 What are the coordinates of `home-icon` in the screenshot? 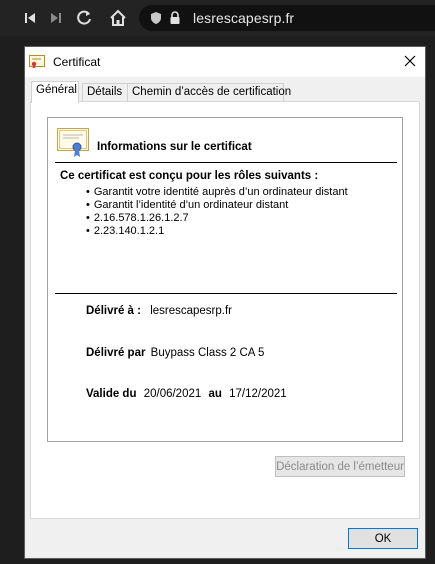 It's located at (118, 18).